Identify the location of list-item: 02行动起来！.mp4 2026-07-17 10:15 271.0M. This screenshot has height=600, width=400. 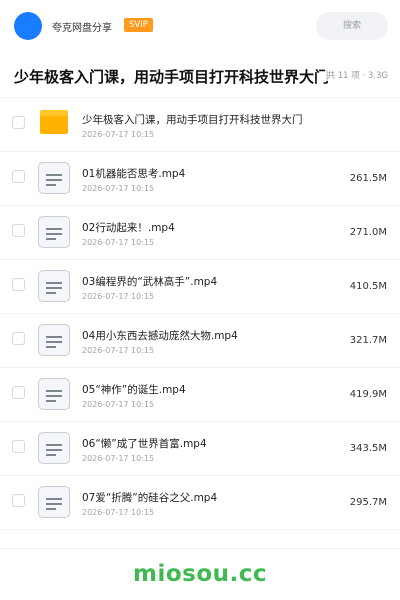
(200, 233).